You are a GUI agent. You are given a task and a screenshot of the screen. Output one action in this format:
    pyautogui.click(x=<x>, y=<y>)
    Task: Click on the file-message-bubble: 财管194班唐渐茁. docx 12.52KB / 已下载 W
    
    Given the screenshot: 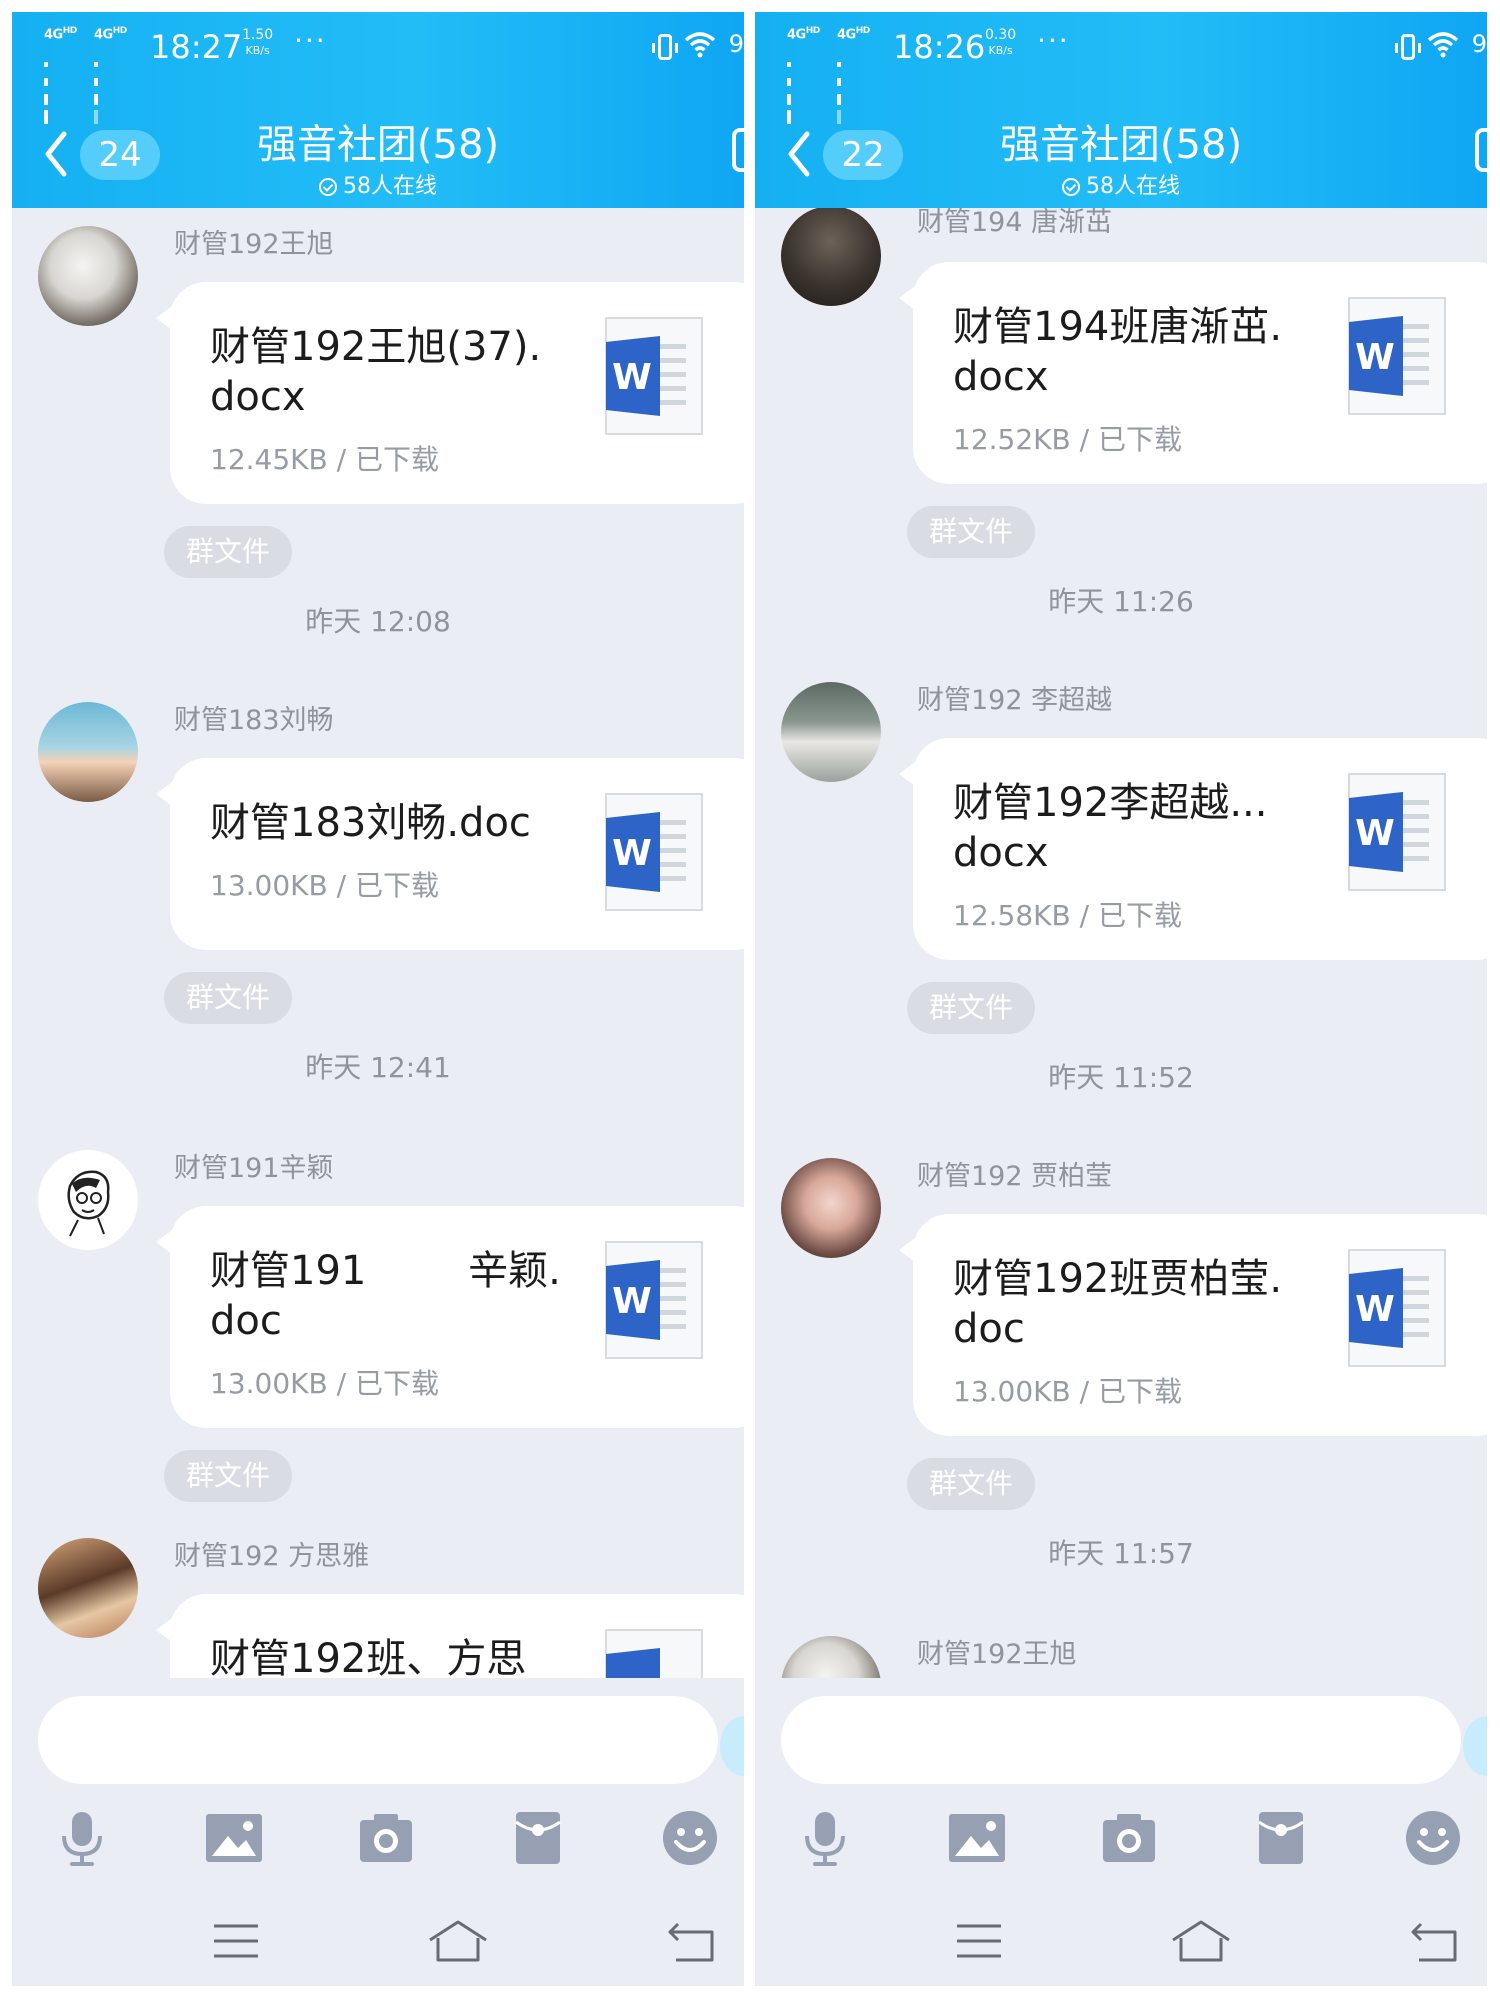 What is the action you would take?
    pyautogui.click(x=1193, y=373)
    